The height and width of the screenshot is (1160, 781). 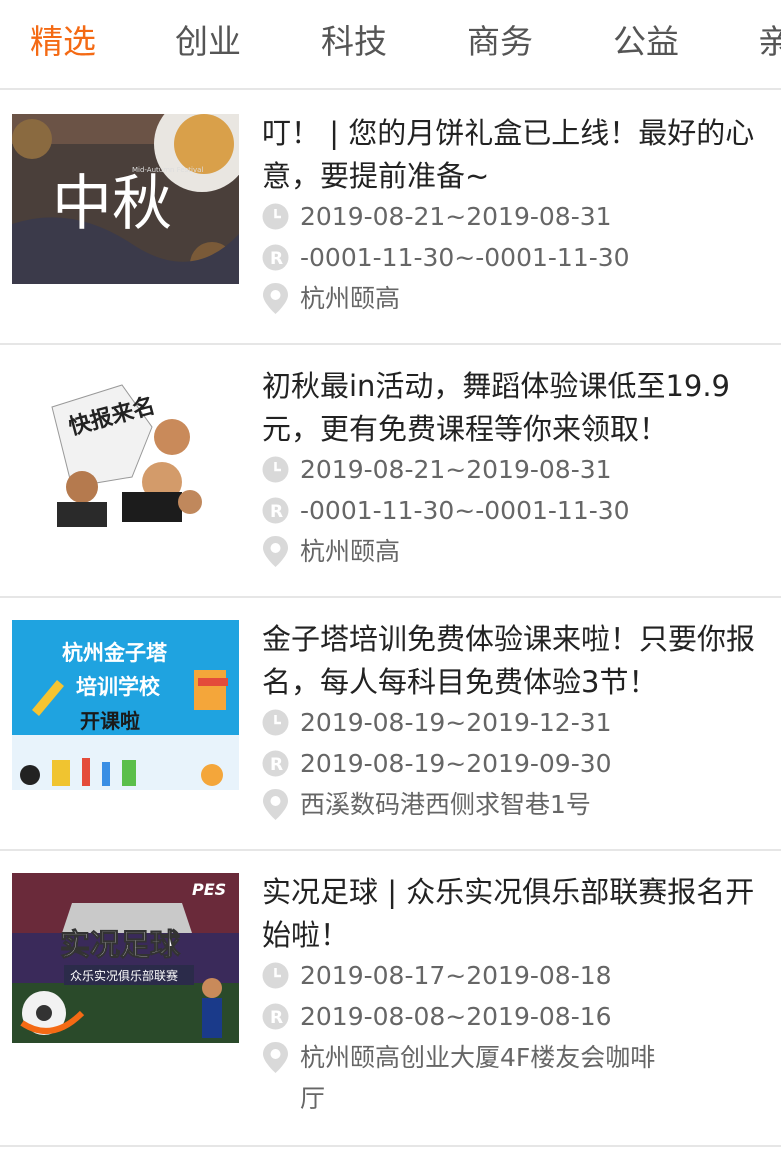 I want to click on category-tab-bar: 精选 创业 科技 商务 公益 亲, so click(x=390, y=45).